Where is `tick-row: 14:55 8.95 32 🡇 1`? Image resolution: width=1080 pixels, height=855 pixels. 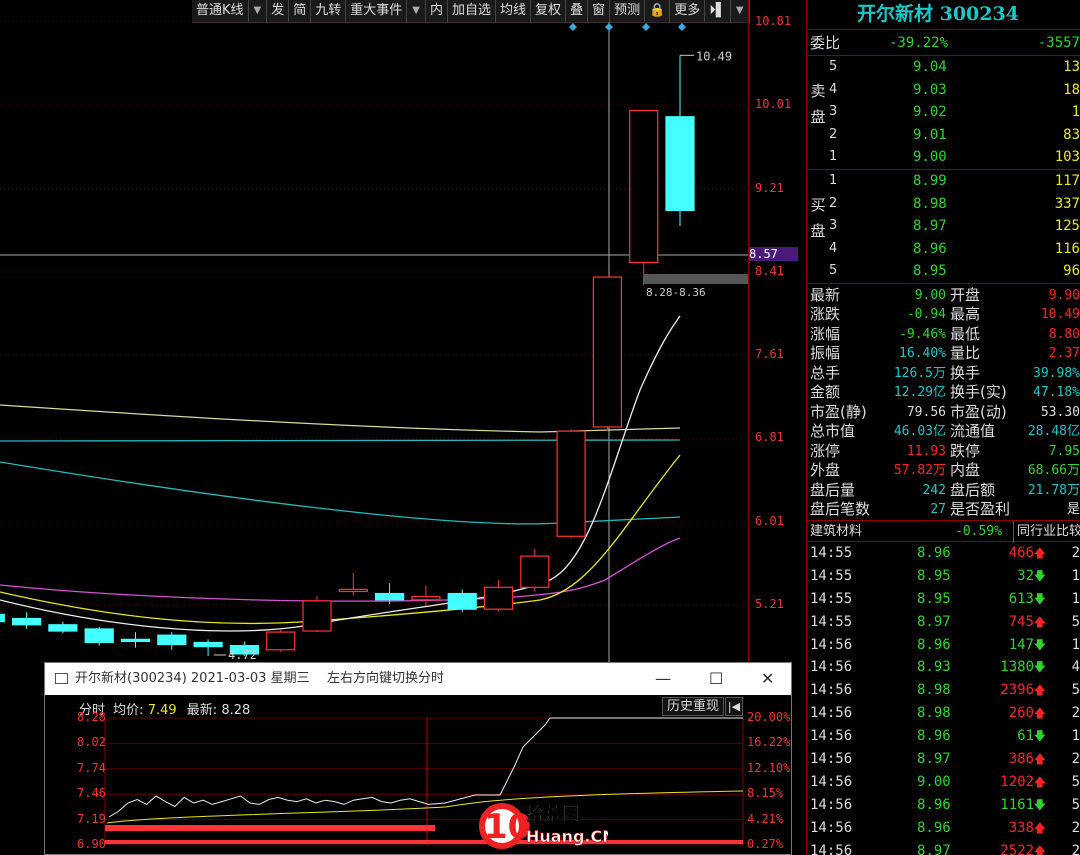
tick-row: 14:55 8.95 32 🡇 1 is located at coordinates (943, 576).